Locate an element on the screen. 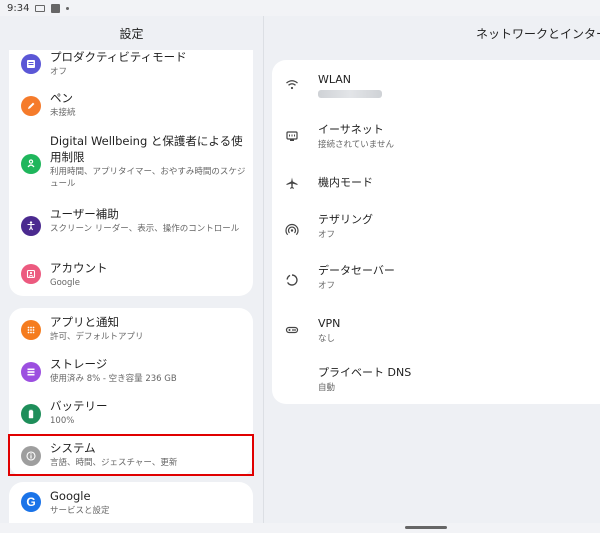  settings-item-account: アカウント Google is located at coordinates (131, 277).